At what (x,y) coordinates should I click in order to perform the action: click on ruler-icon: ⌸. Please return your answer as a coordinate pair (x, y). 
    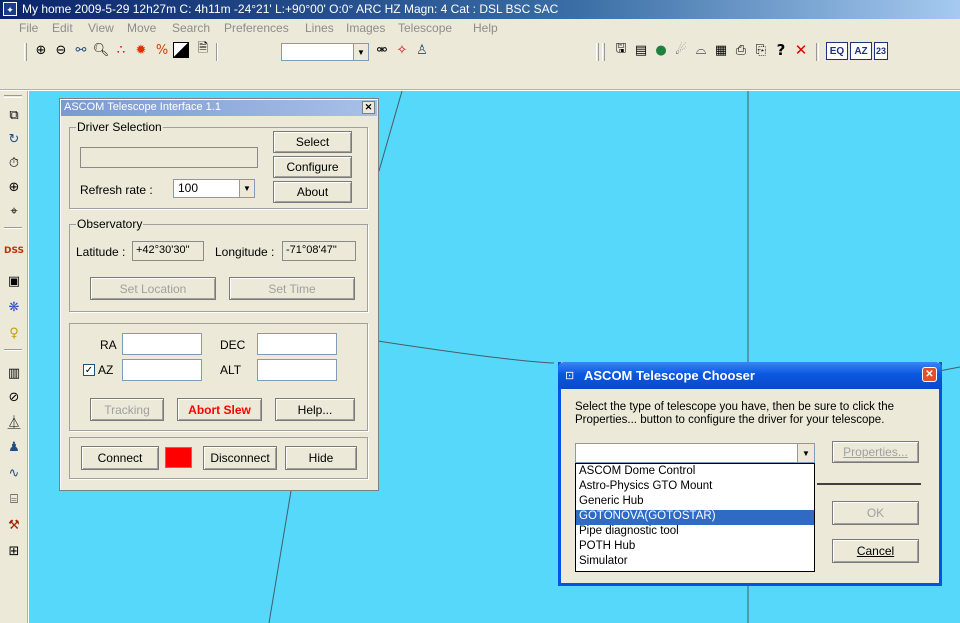
    Looking at the image, I should click on (14, 499).